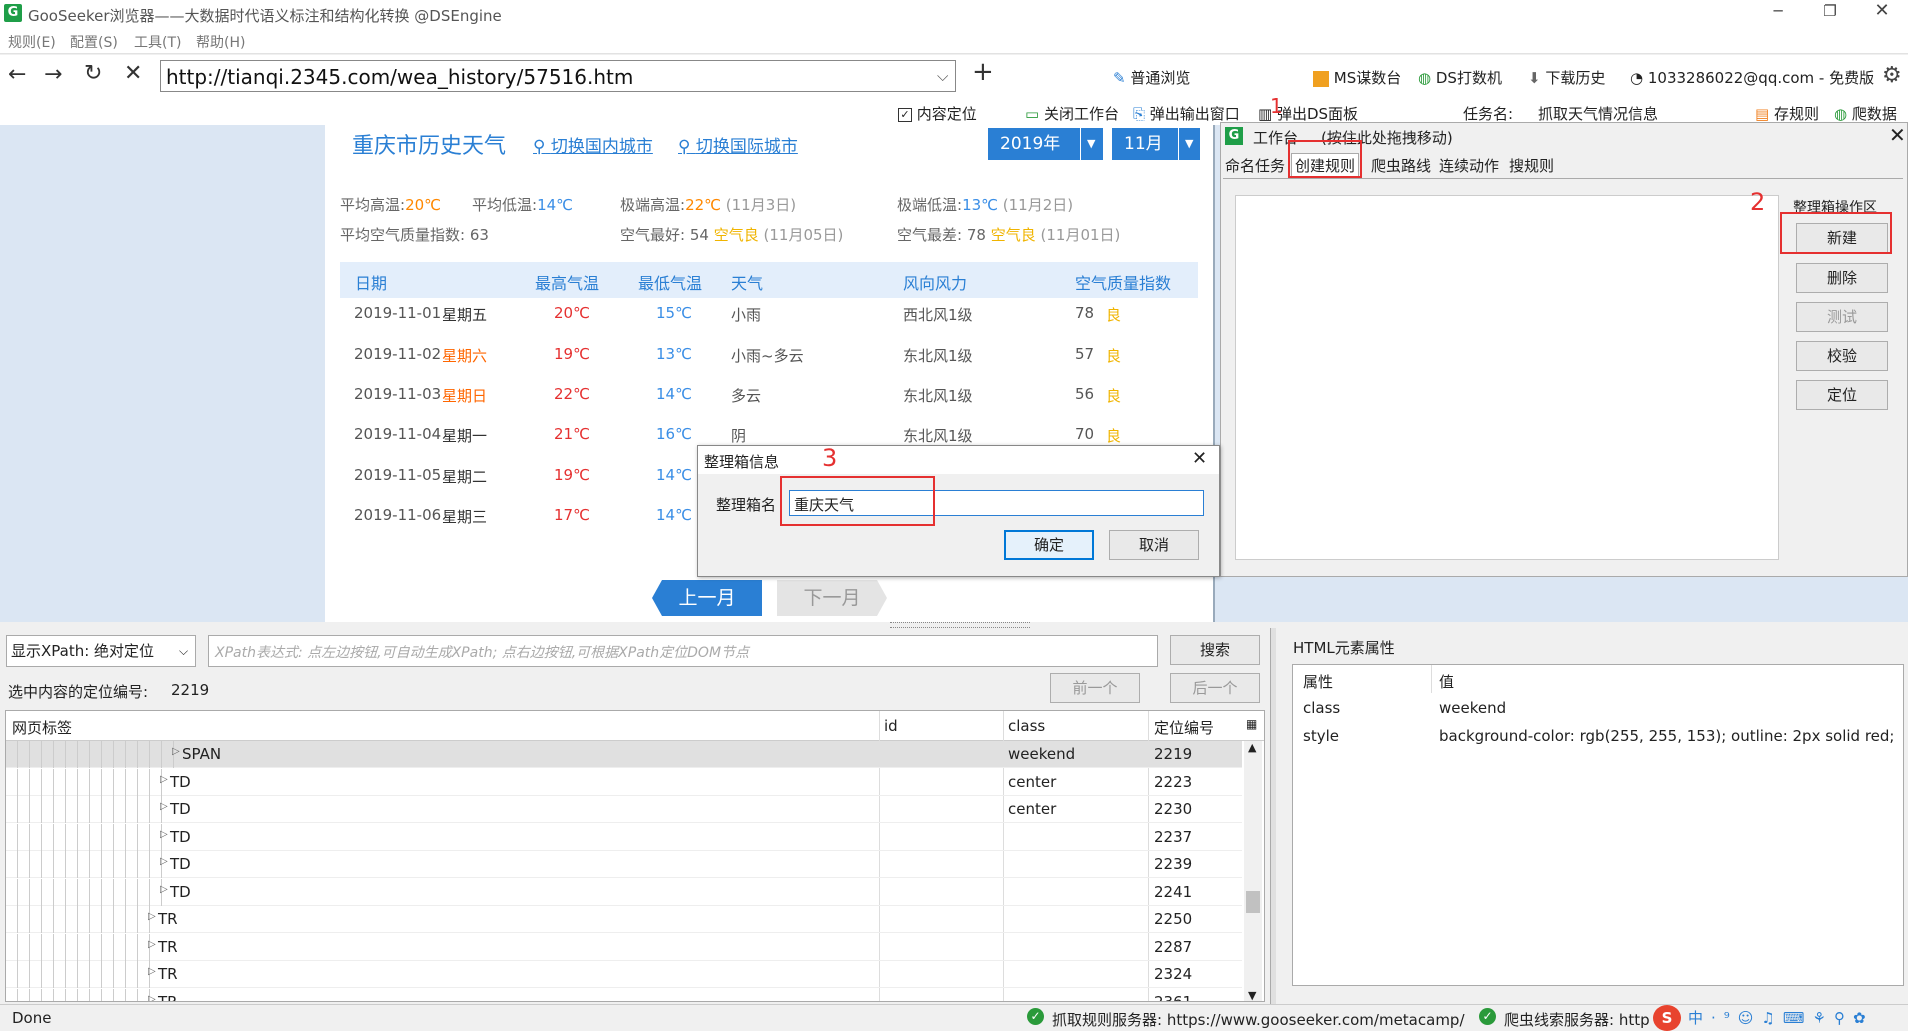 The image size is (1908, 1031). Describe the element at coordinates (1892, 75) in the screenshot. I see `gear-icon: ⚙` at that location.